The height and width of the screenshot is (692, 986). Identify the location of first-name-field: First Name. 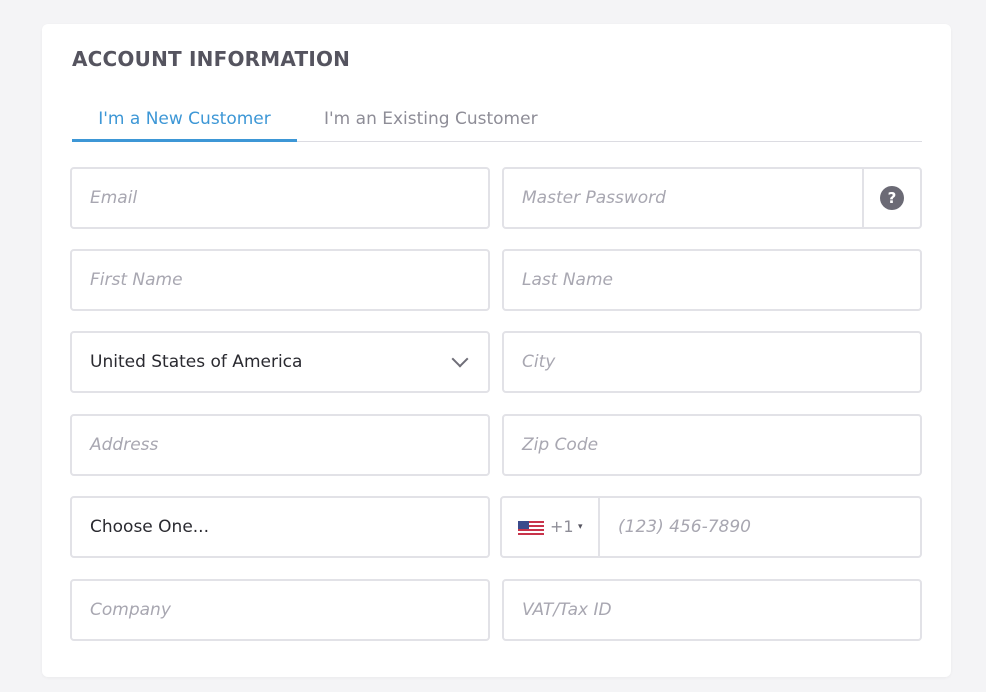
(280, 280).